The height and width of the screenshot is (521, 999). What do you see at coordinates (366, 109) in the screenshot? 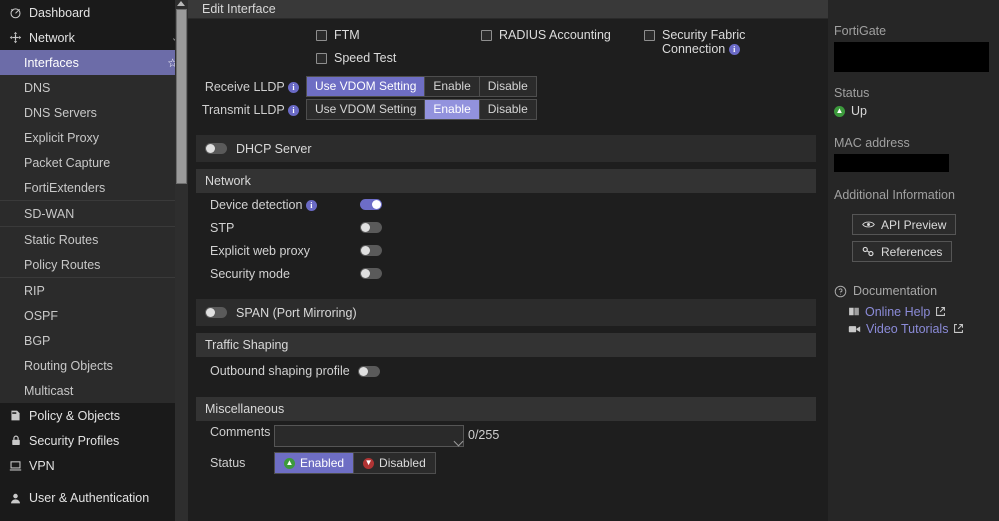
I see `transmit-lldp-option-use-vdom-setting: Use VDOM Setting` at bounding box center [366, 109].